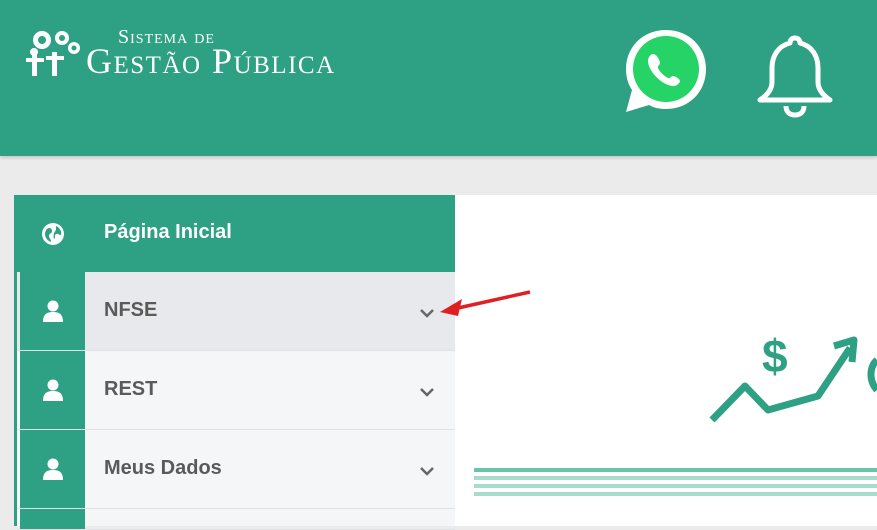 The height and width of the screenshot is (530, 877). Describe the element at coordinates (236, 311) in the screenshot. I see `sidebar-item-nfse: NFSE` at that location.